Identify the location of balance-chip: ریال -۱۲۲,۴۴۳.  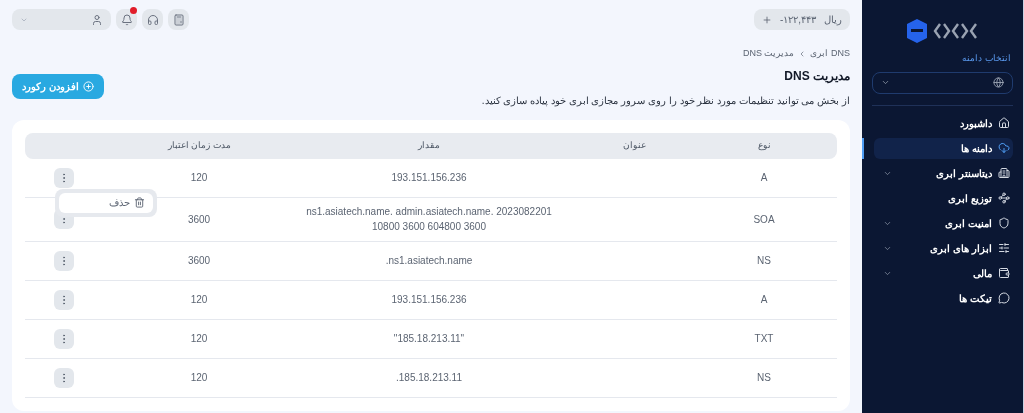
(801, 19).